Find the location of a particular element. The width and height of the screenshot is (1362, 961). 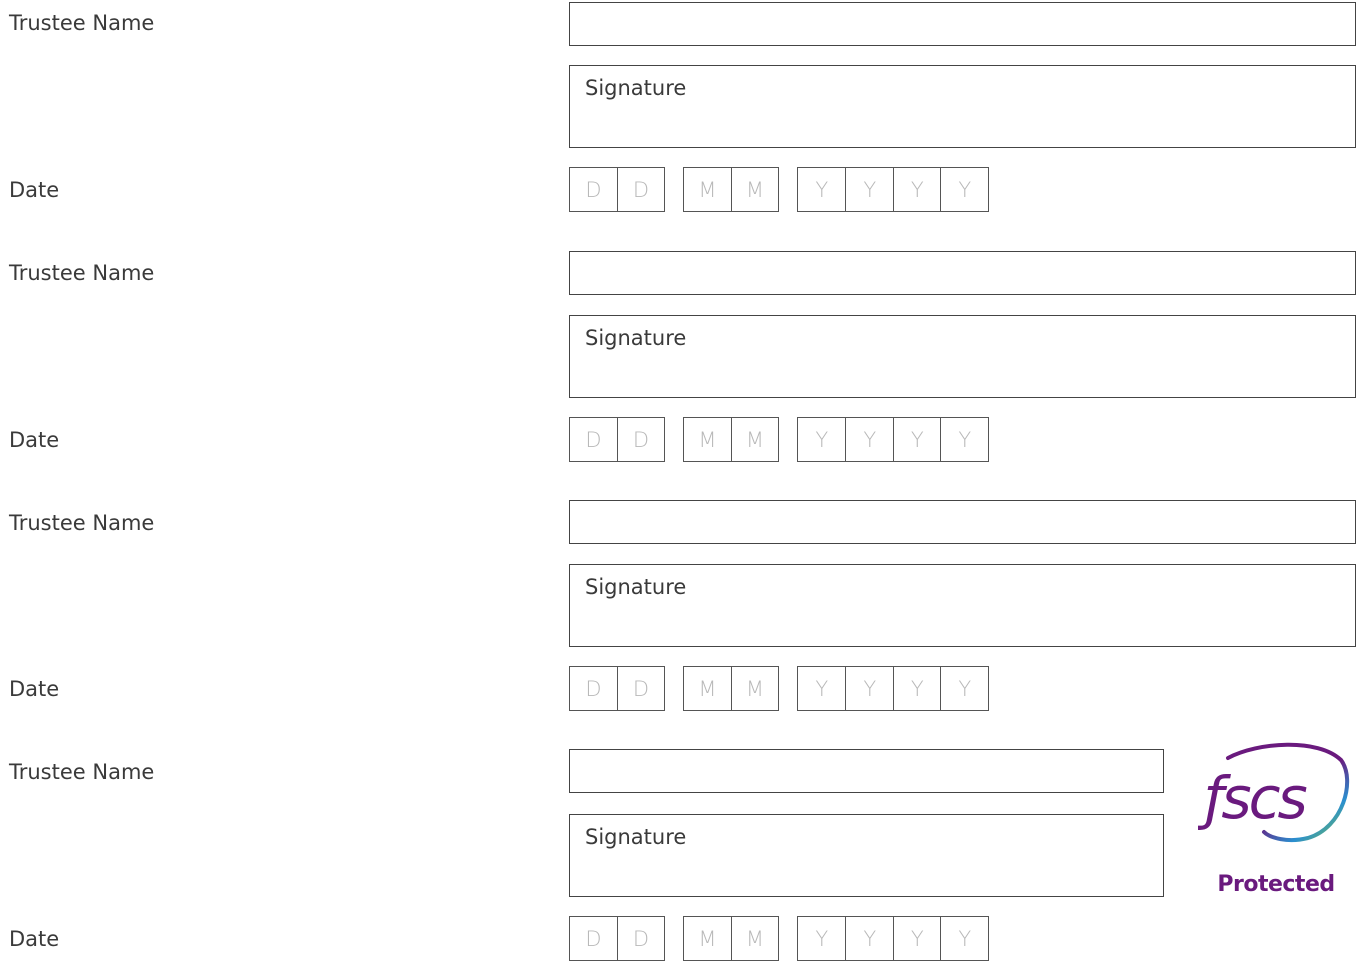

fscs-logo: ƒscs is located at coordinates (1272, 794).